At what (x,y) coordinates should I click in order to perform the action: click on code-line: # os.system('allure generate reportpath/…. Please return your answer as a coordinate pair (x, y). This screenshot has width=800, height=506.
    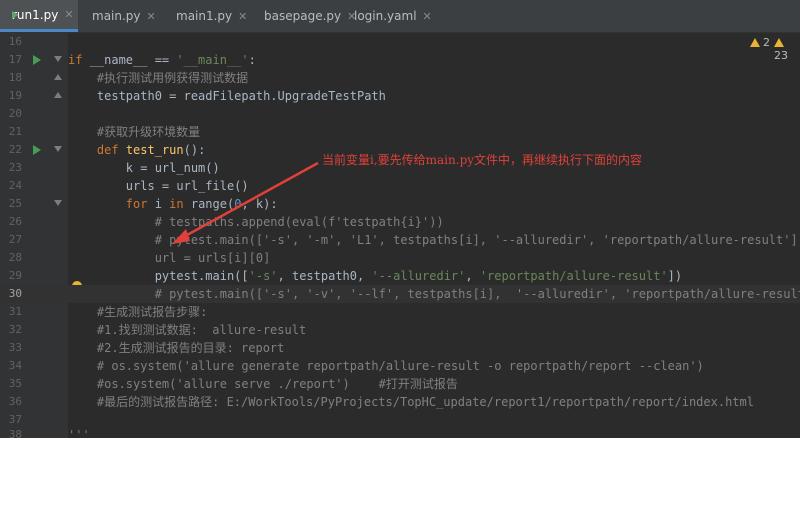
    Looking at the image, I should click on (434, 366).